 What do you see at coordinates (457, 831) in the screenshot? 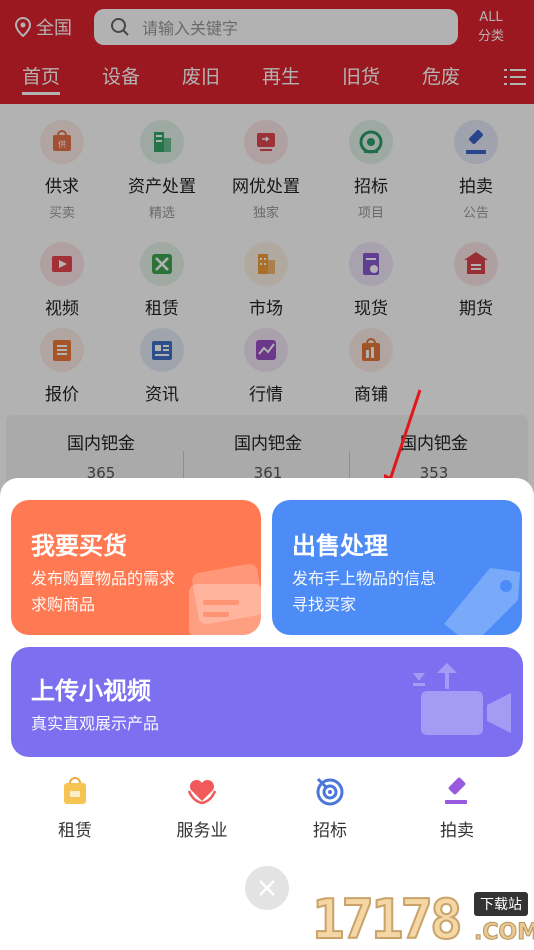
I see `shortcut-label: 拍卖` at bounding box center [457, 831].